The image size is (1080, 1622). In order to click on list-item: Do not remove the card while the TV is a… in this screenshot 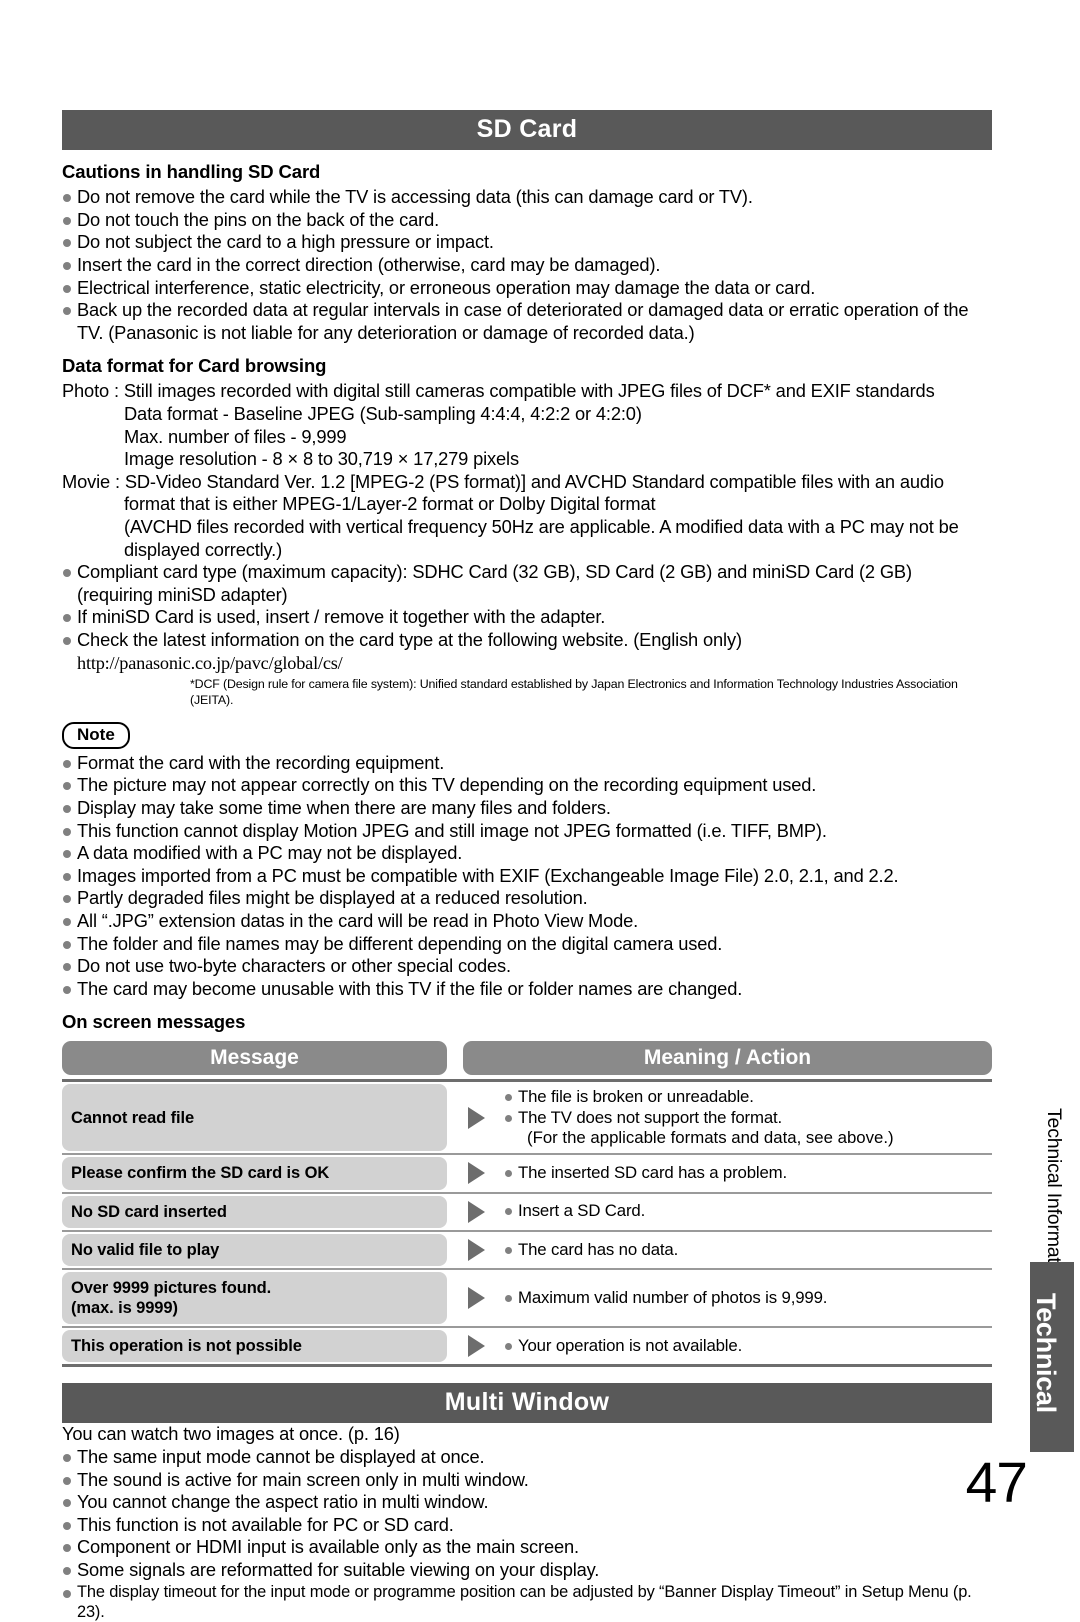, I will do `click(527, 197)`.